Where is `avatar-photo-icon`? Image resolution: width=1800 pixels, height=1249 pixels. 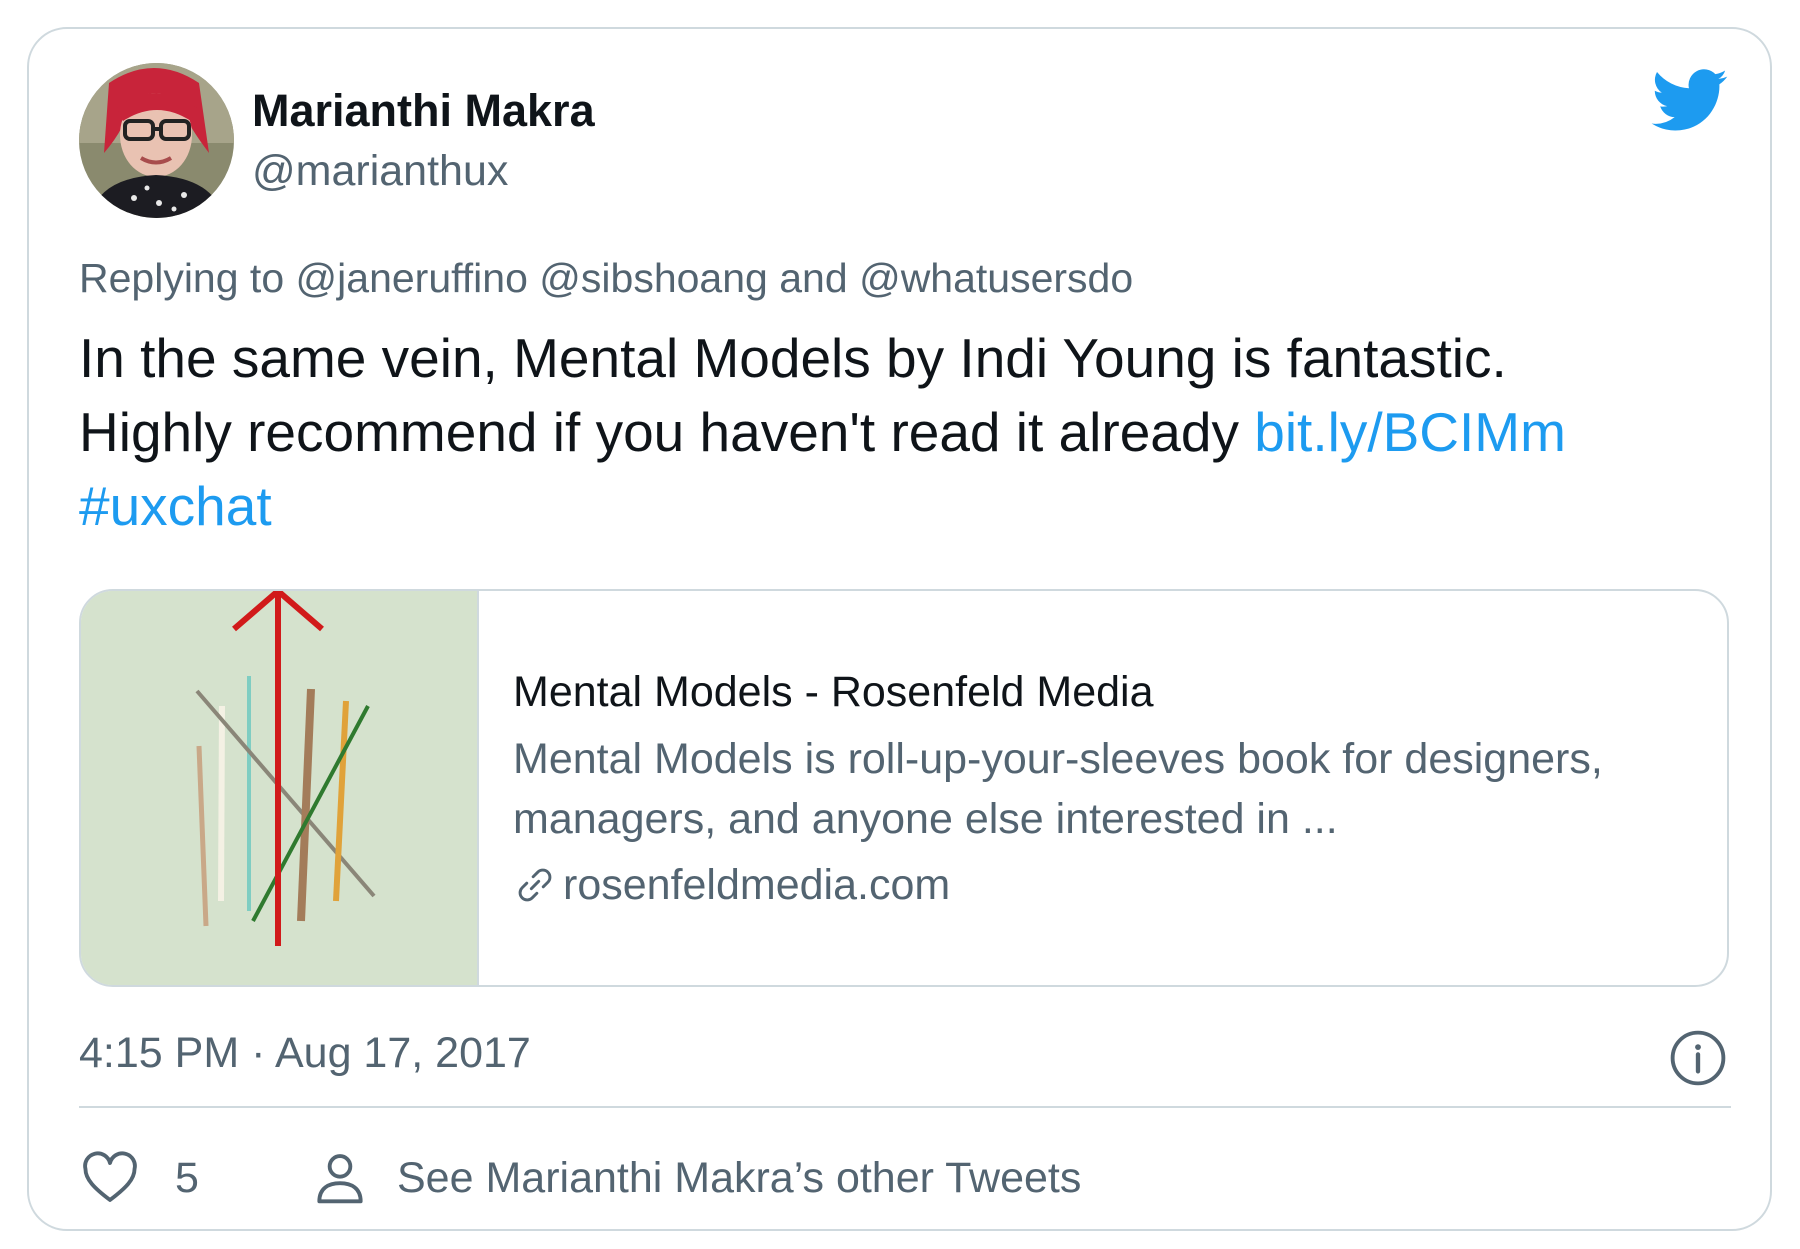
avatar-photo-icon is located at coordinates (156, 140).